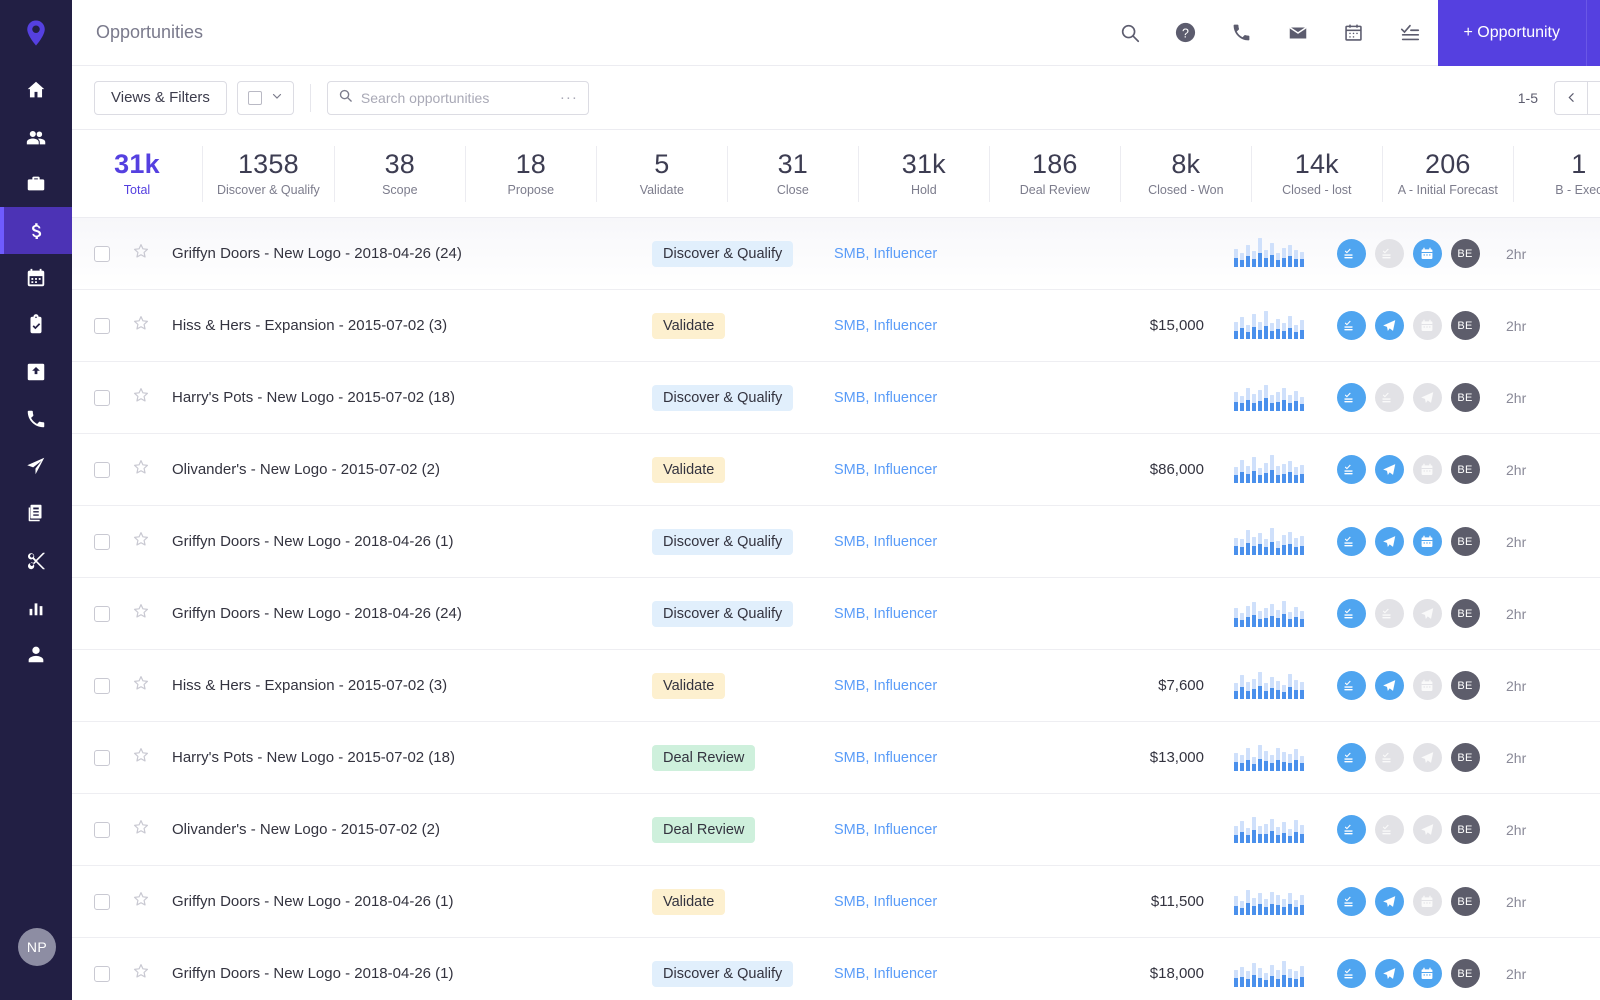  Describe the element at coordinates (36, 277) in the screenshot. I see `sidebar-item-calendar` at that location.